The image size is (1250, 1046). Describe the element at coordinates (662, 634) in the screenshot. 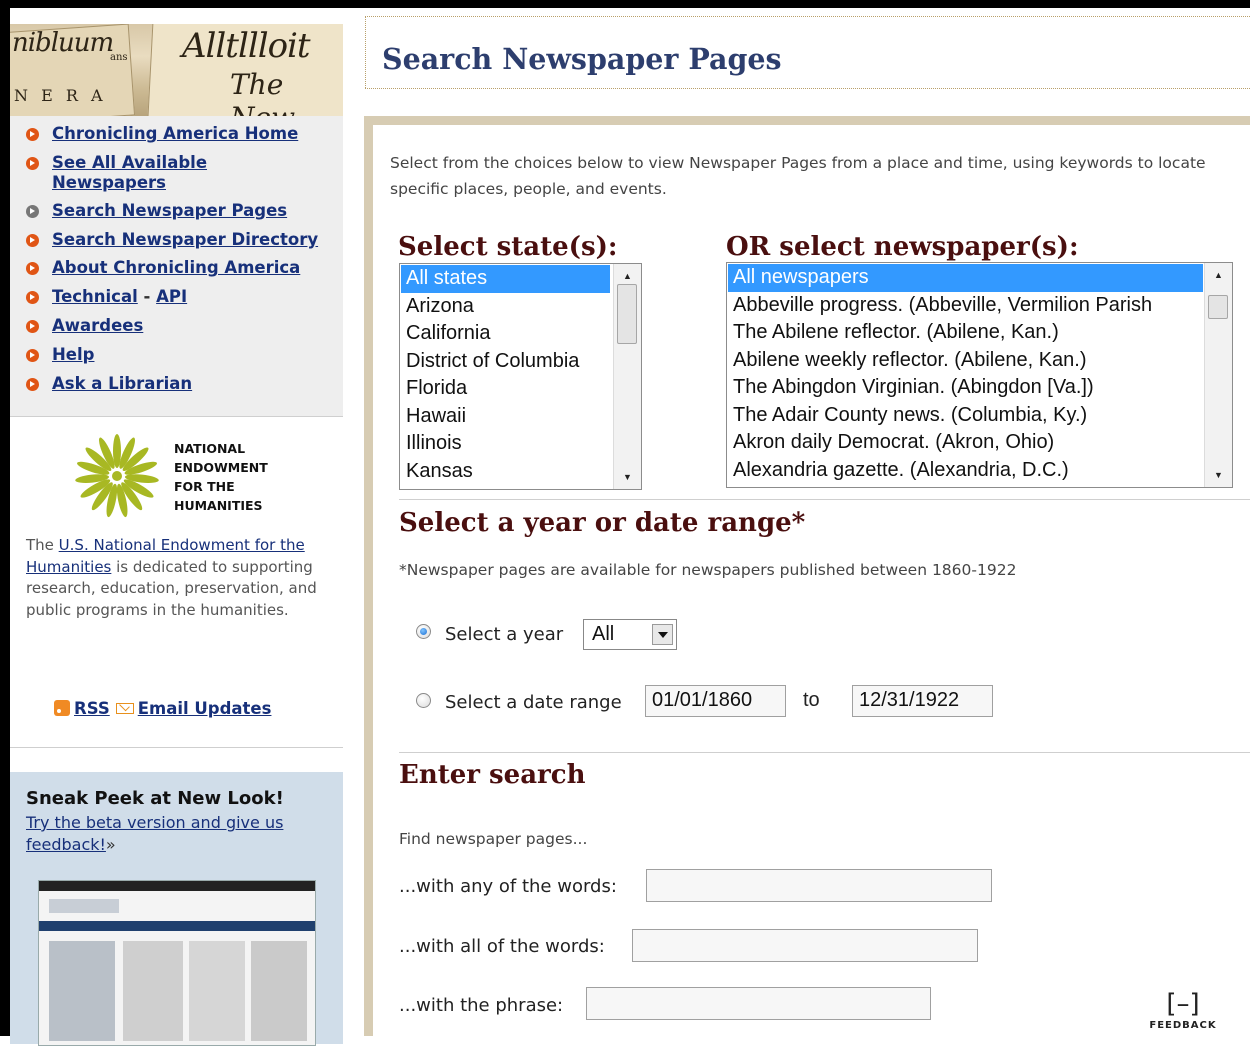

I see `chevron-down-icon` at that location.